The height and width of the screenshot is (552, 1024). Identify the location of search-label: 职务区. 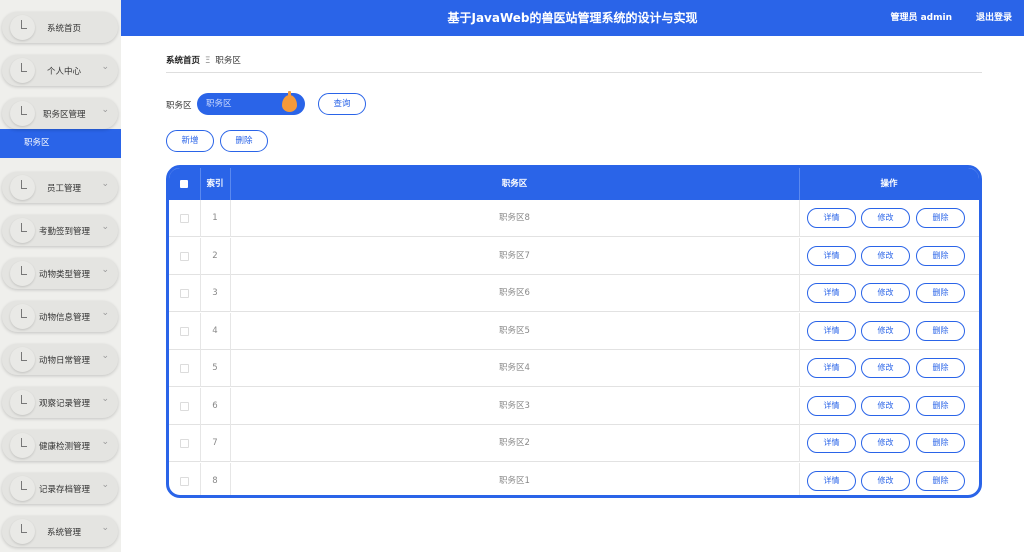
(179, 106).